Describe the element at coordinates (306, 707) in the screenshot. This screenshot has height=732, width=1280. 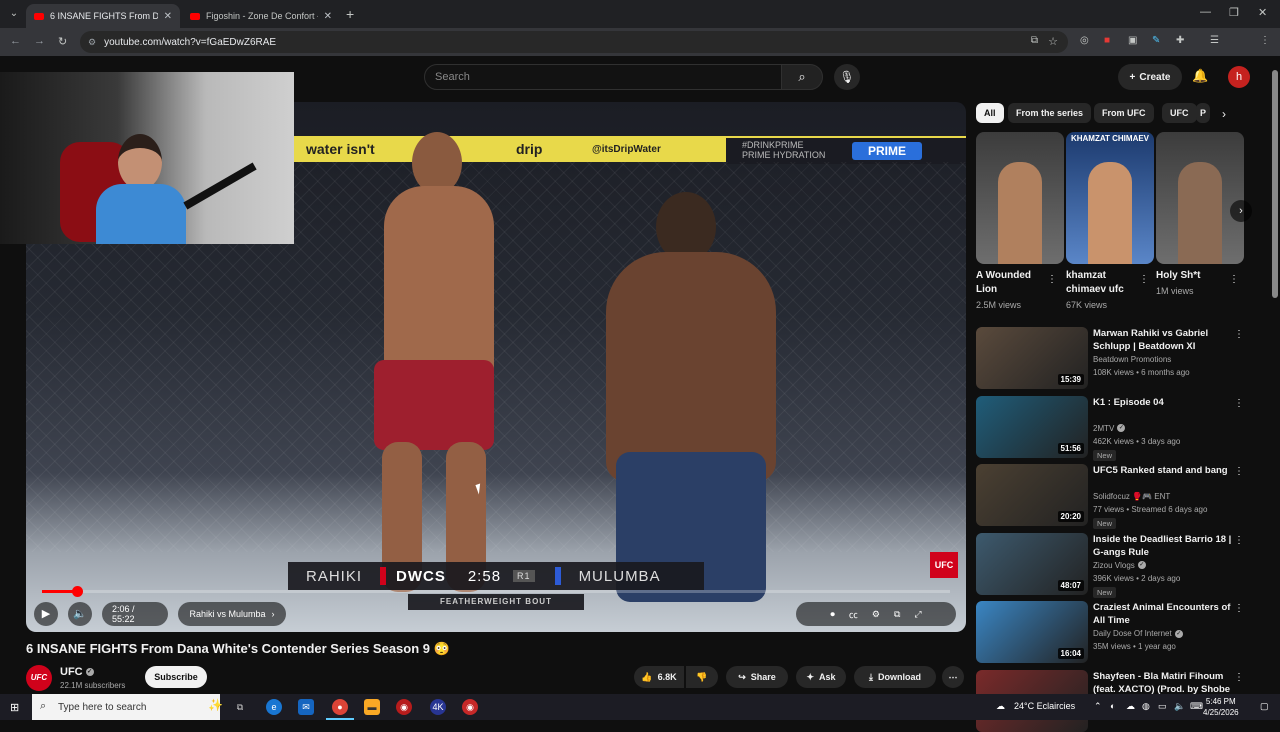
I see `outlook-icon: ✉` at that location.